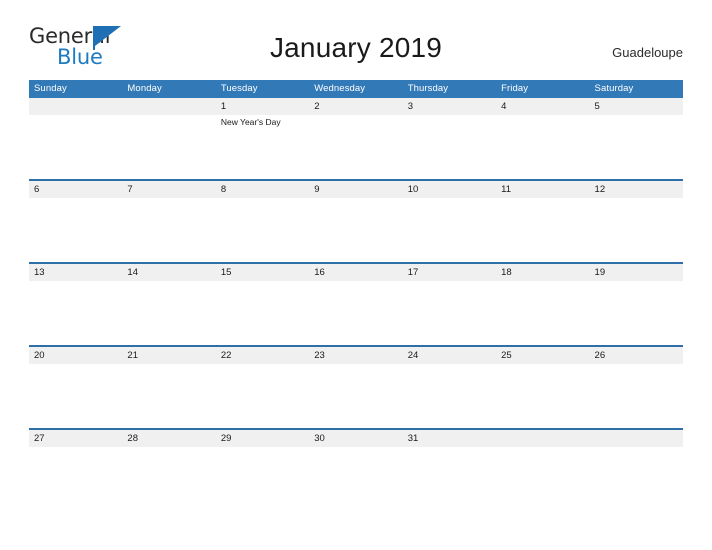 The height and width of the screenshot is (550, 712). I want to click on weekday-header-tuesday: Tuesday, so click(262, 89).